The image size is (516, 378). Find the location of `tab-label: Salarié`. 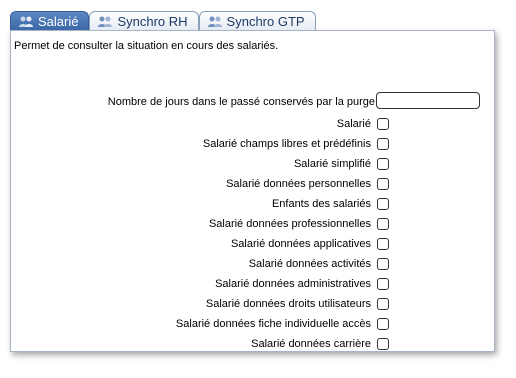

tab-label: Salarié is located at coordinates (58, 21).